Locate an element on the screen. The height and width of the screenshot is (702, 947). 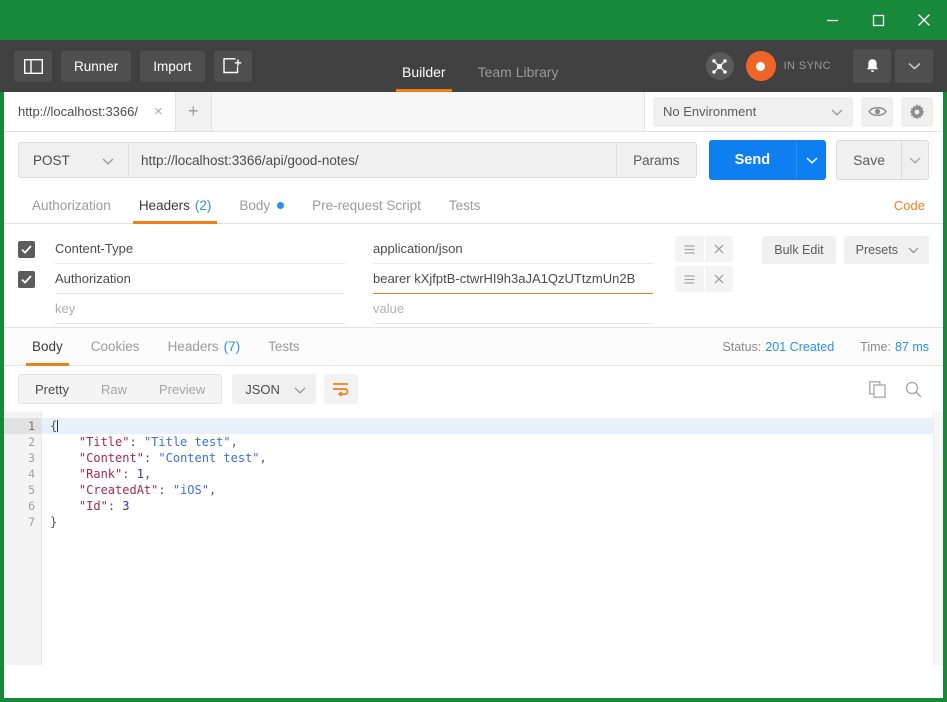
send-options-caret-icon is located at coordinates (811, 160).